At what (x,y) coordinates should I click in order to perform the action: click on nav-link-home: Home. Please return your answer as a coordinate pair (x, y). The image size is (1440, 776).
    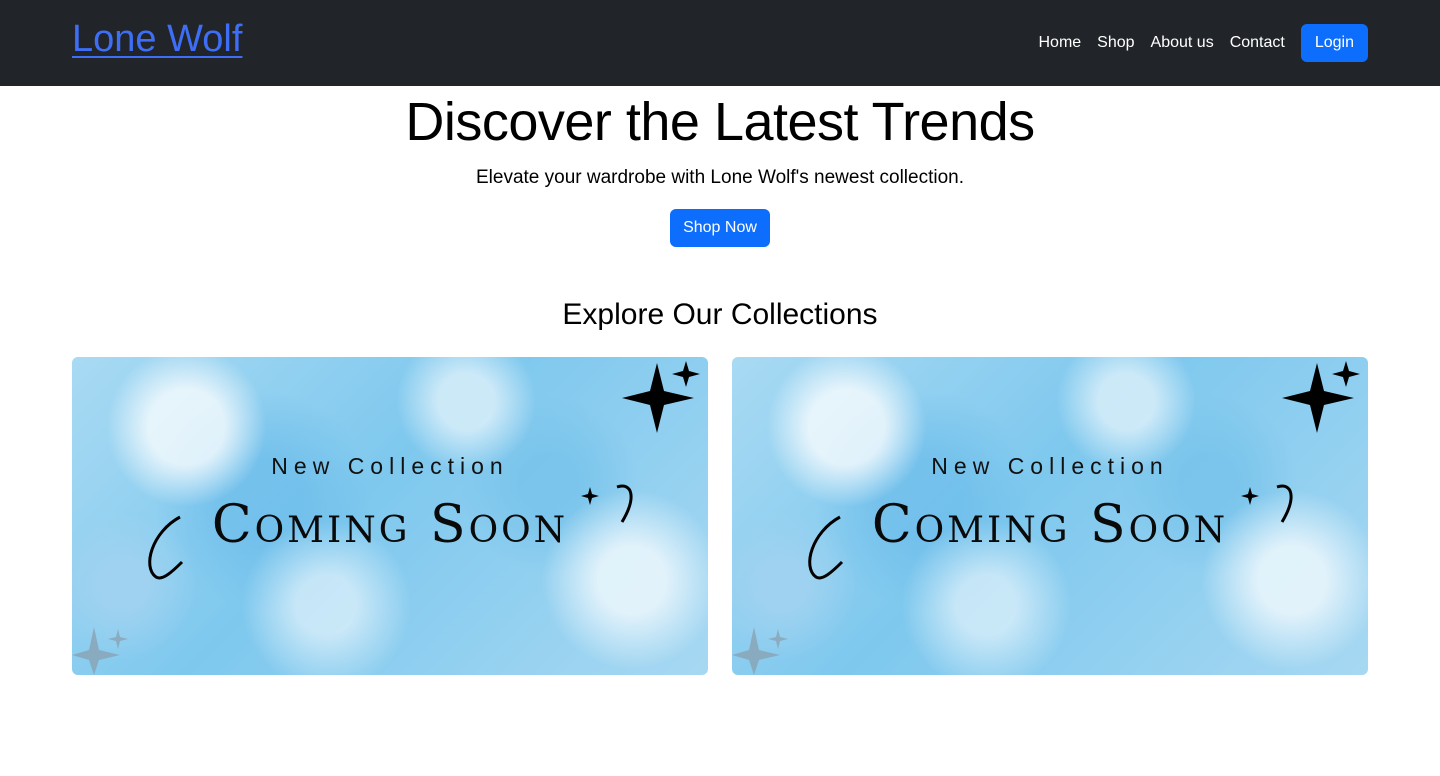
    Looking at the image, I should click on (1059, 43).